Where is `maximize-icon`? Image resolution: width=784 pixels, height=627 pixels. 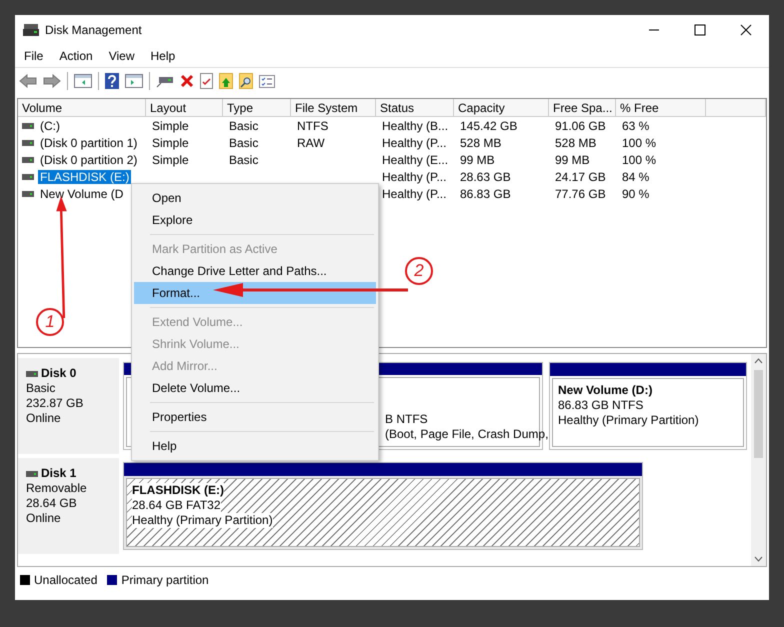 maximize-icon is located at coordinates (700, 30).